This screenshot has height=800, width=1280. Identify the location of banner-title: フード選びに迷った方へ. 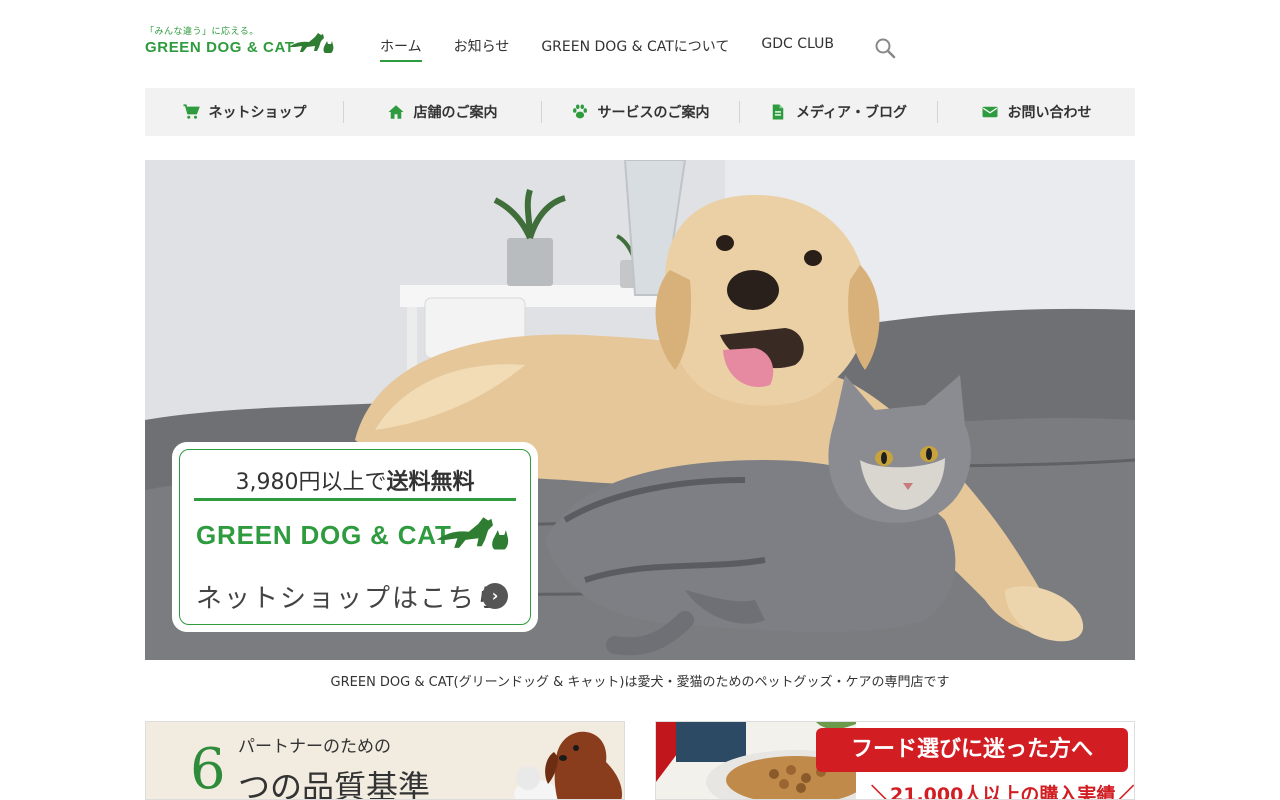
(972, 750).